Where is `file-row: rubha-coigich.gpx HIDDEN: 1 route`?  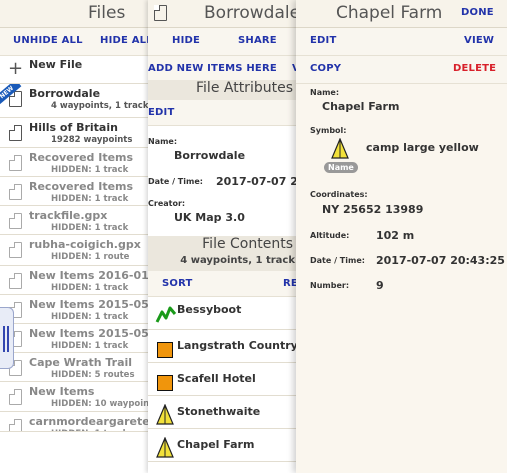
file-row: rubha-coigich.gpx HIDDEN: 1 route is located at coordinates (74, 250).